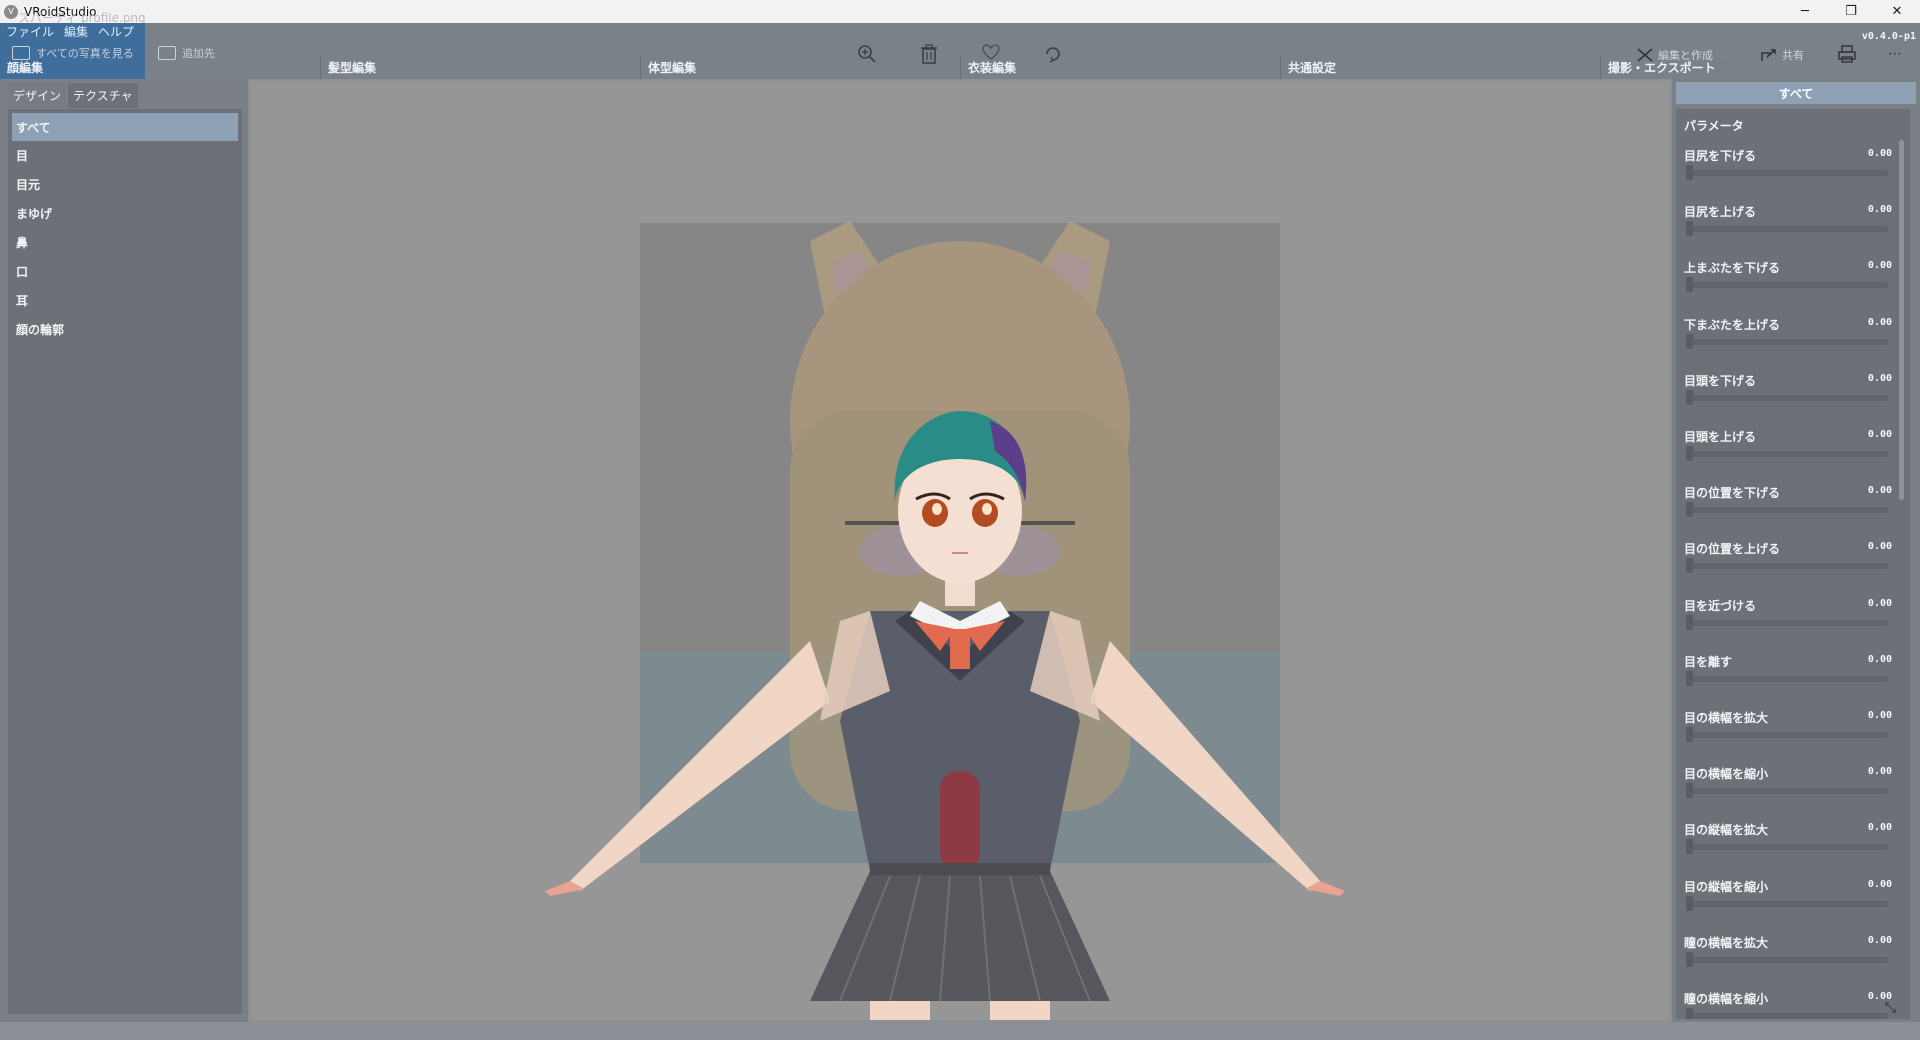  Describe the element at coordinates (1782, 55) in the screenshot. I see `share-button: 共有` at that location.